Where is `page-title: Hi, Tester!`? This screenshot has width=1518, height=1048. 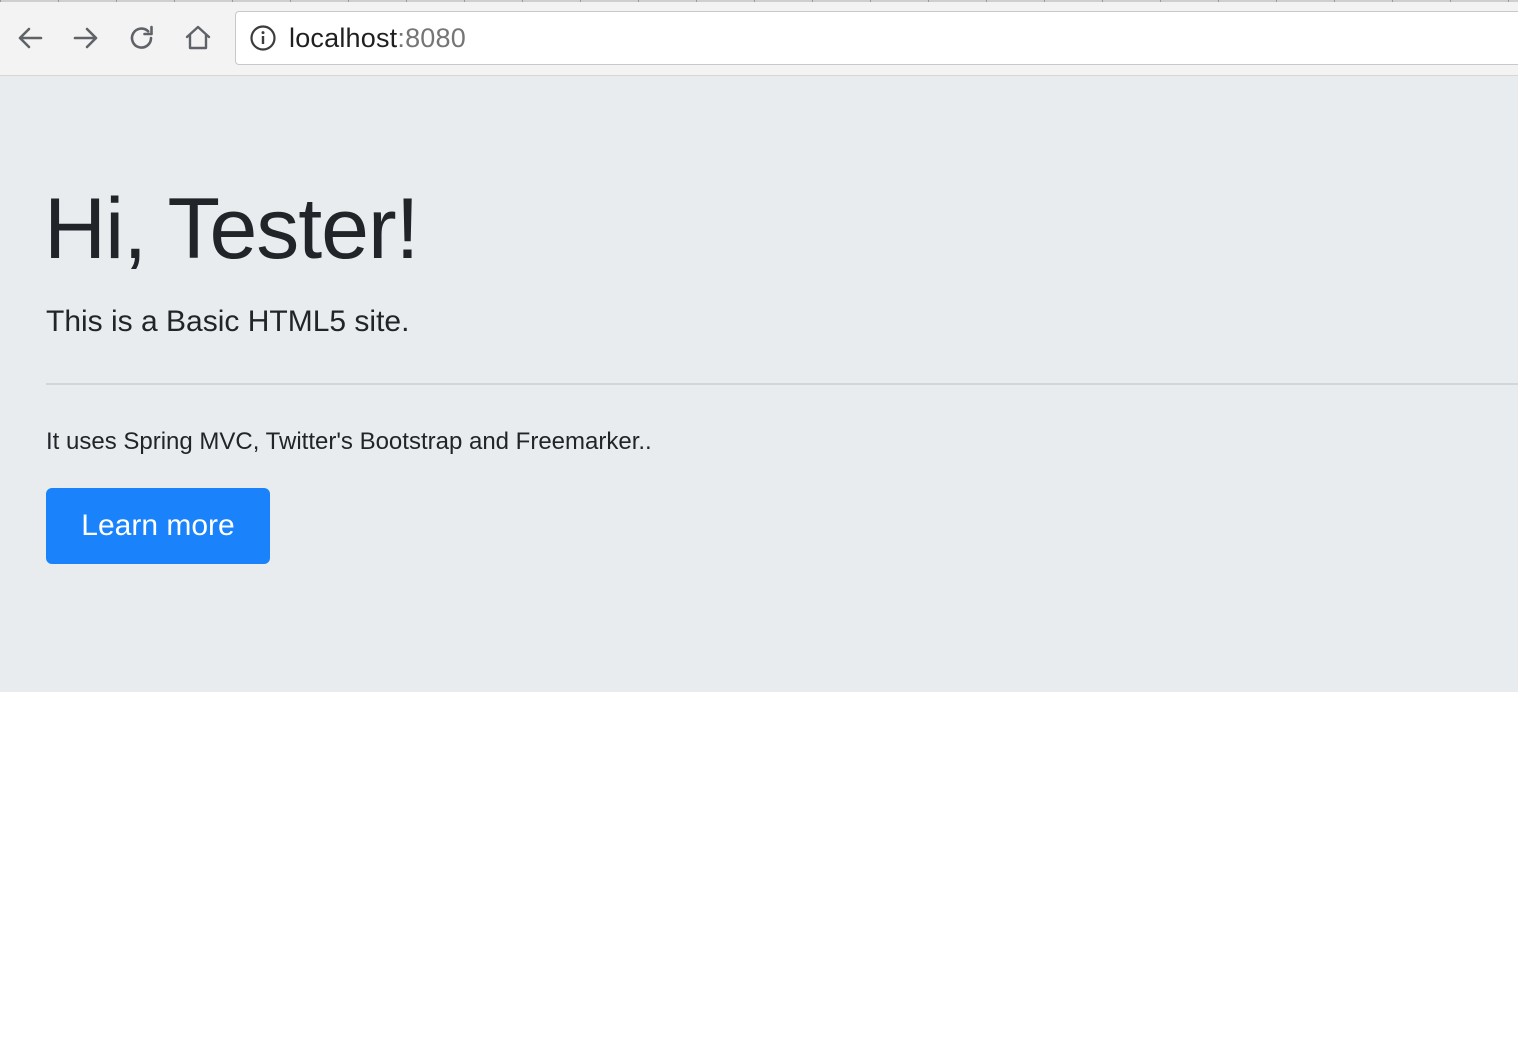 page-title: Hi, Tester! is located at coordinates (232, 229).